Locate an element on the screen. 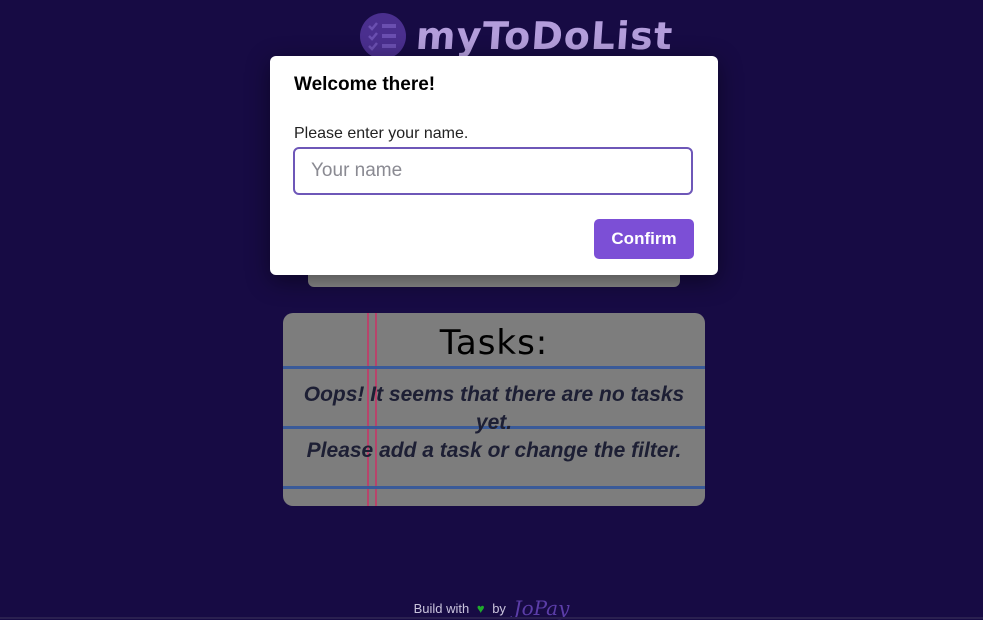 The width and height of the screenshot is (983, 620). name-input is located at coordinates (493, 171).